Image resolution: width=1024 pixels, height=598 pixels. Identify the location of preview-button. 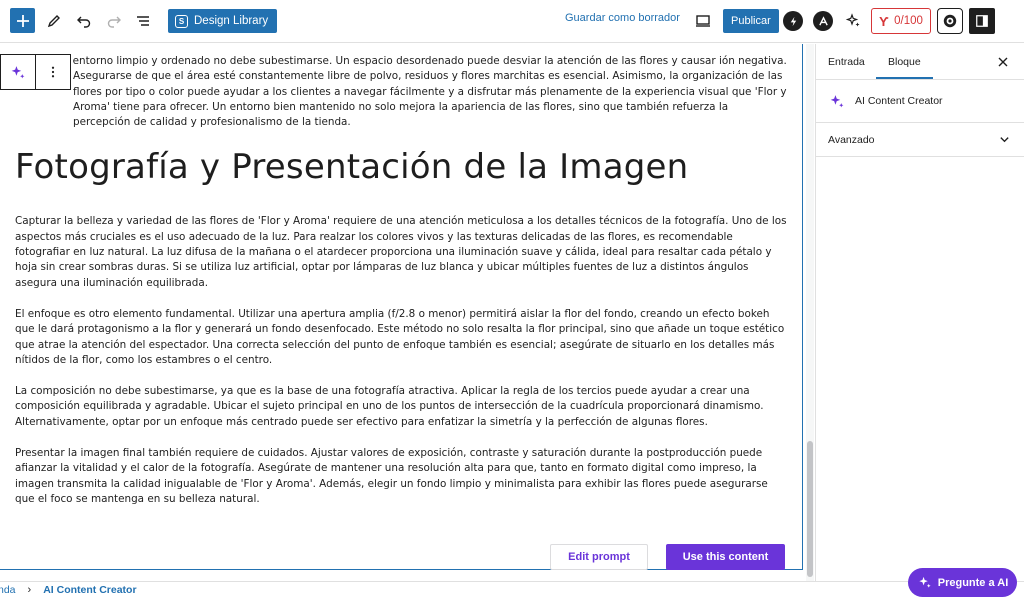
(703, 21).